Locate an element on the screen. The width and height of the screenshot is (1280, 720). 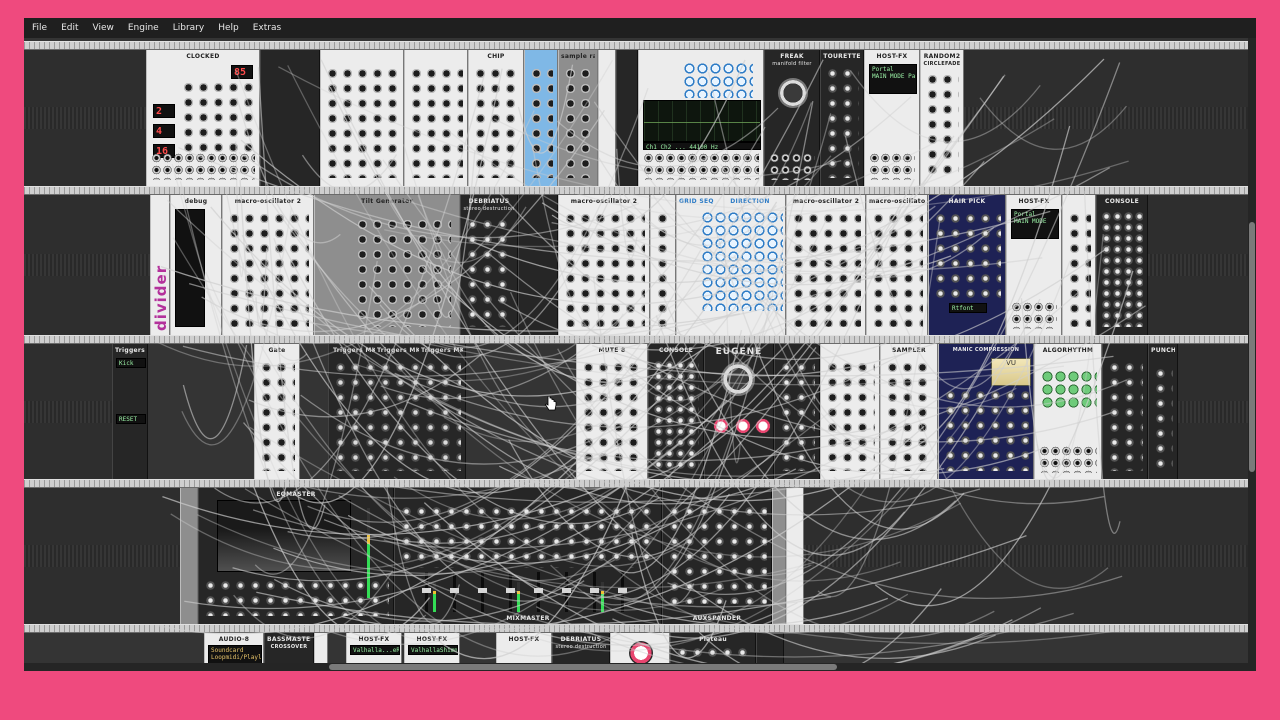
menu-file: File is located at coordinates (39, 28).